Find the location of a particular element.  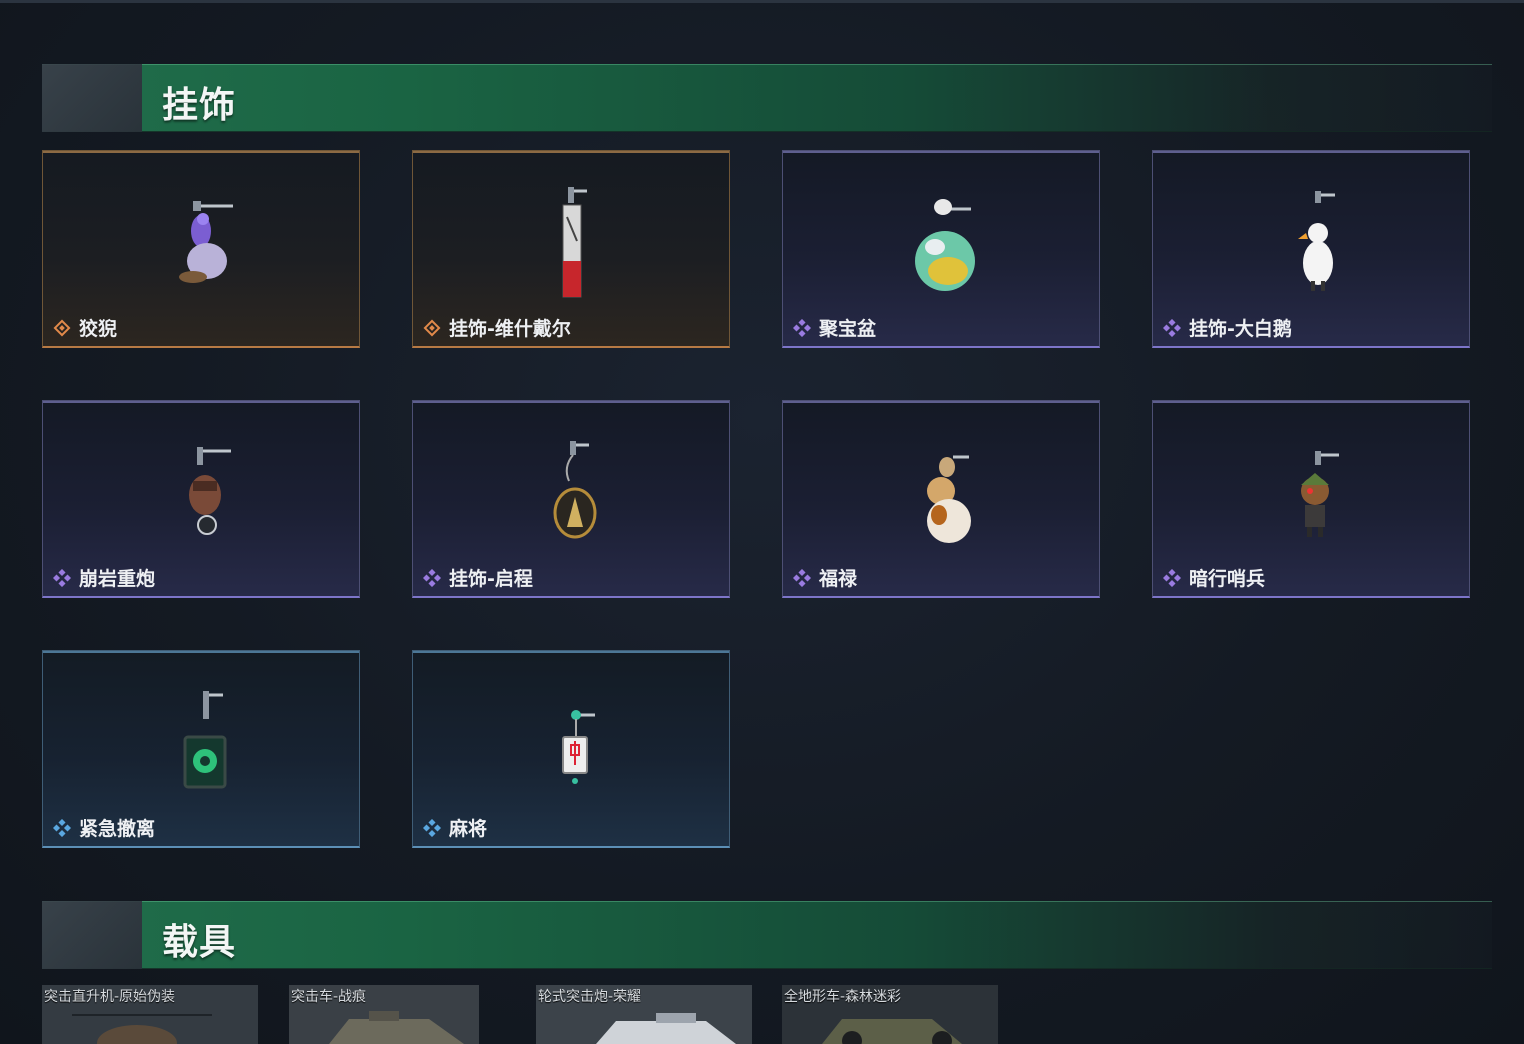

charm-name: 狡猊 is located at coordinates (98, 329).